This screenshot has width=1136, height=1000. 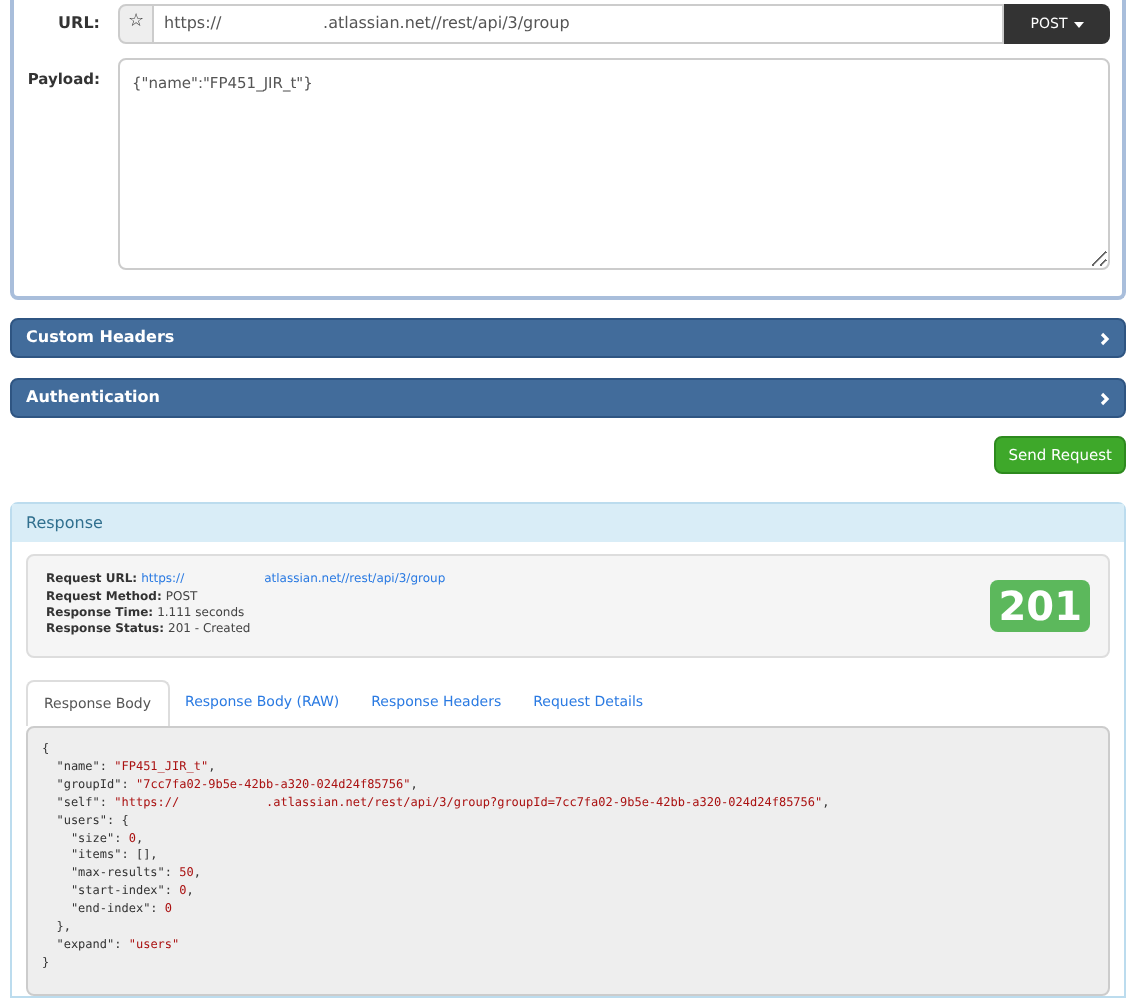 What do you see at coordinates (568, 523) in the screenshot?
I see `response-title: Response` at bounding box center [568, 523].